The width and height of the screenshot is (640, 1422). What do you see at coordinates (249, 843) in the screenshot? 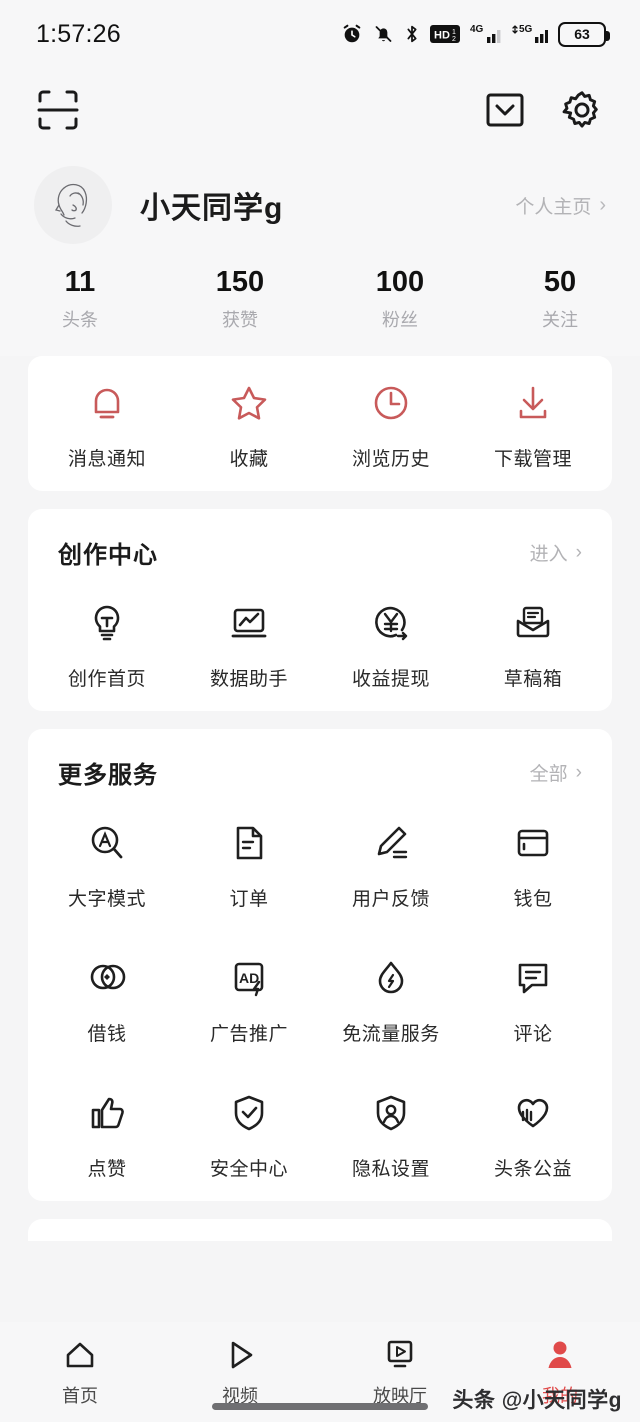
I see `order-document-icon` at bounding box center [249, 843].